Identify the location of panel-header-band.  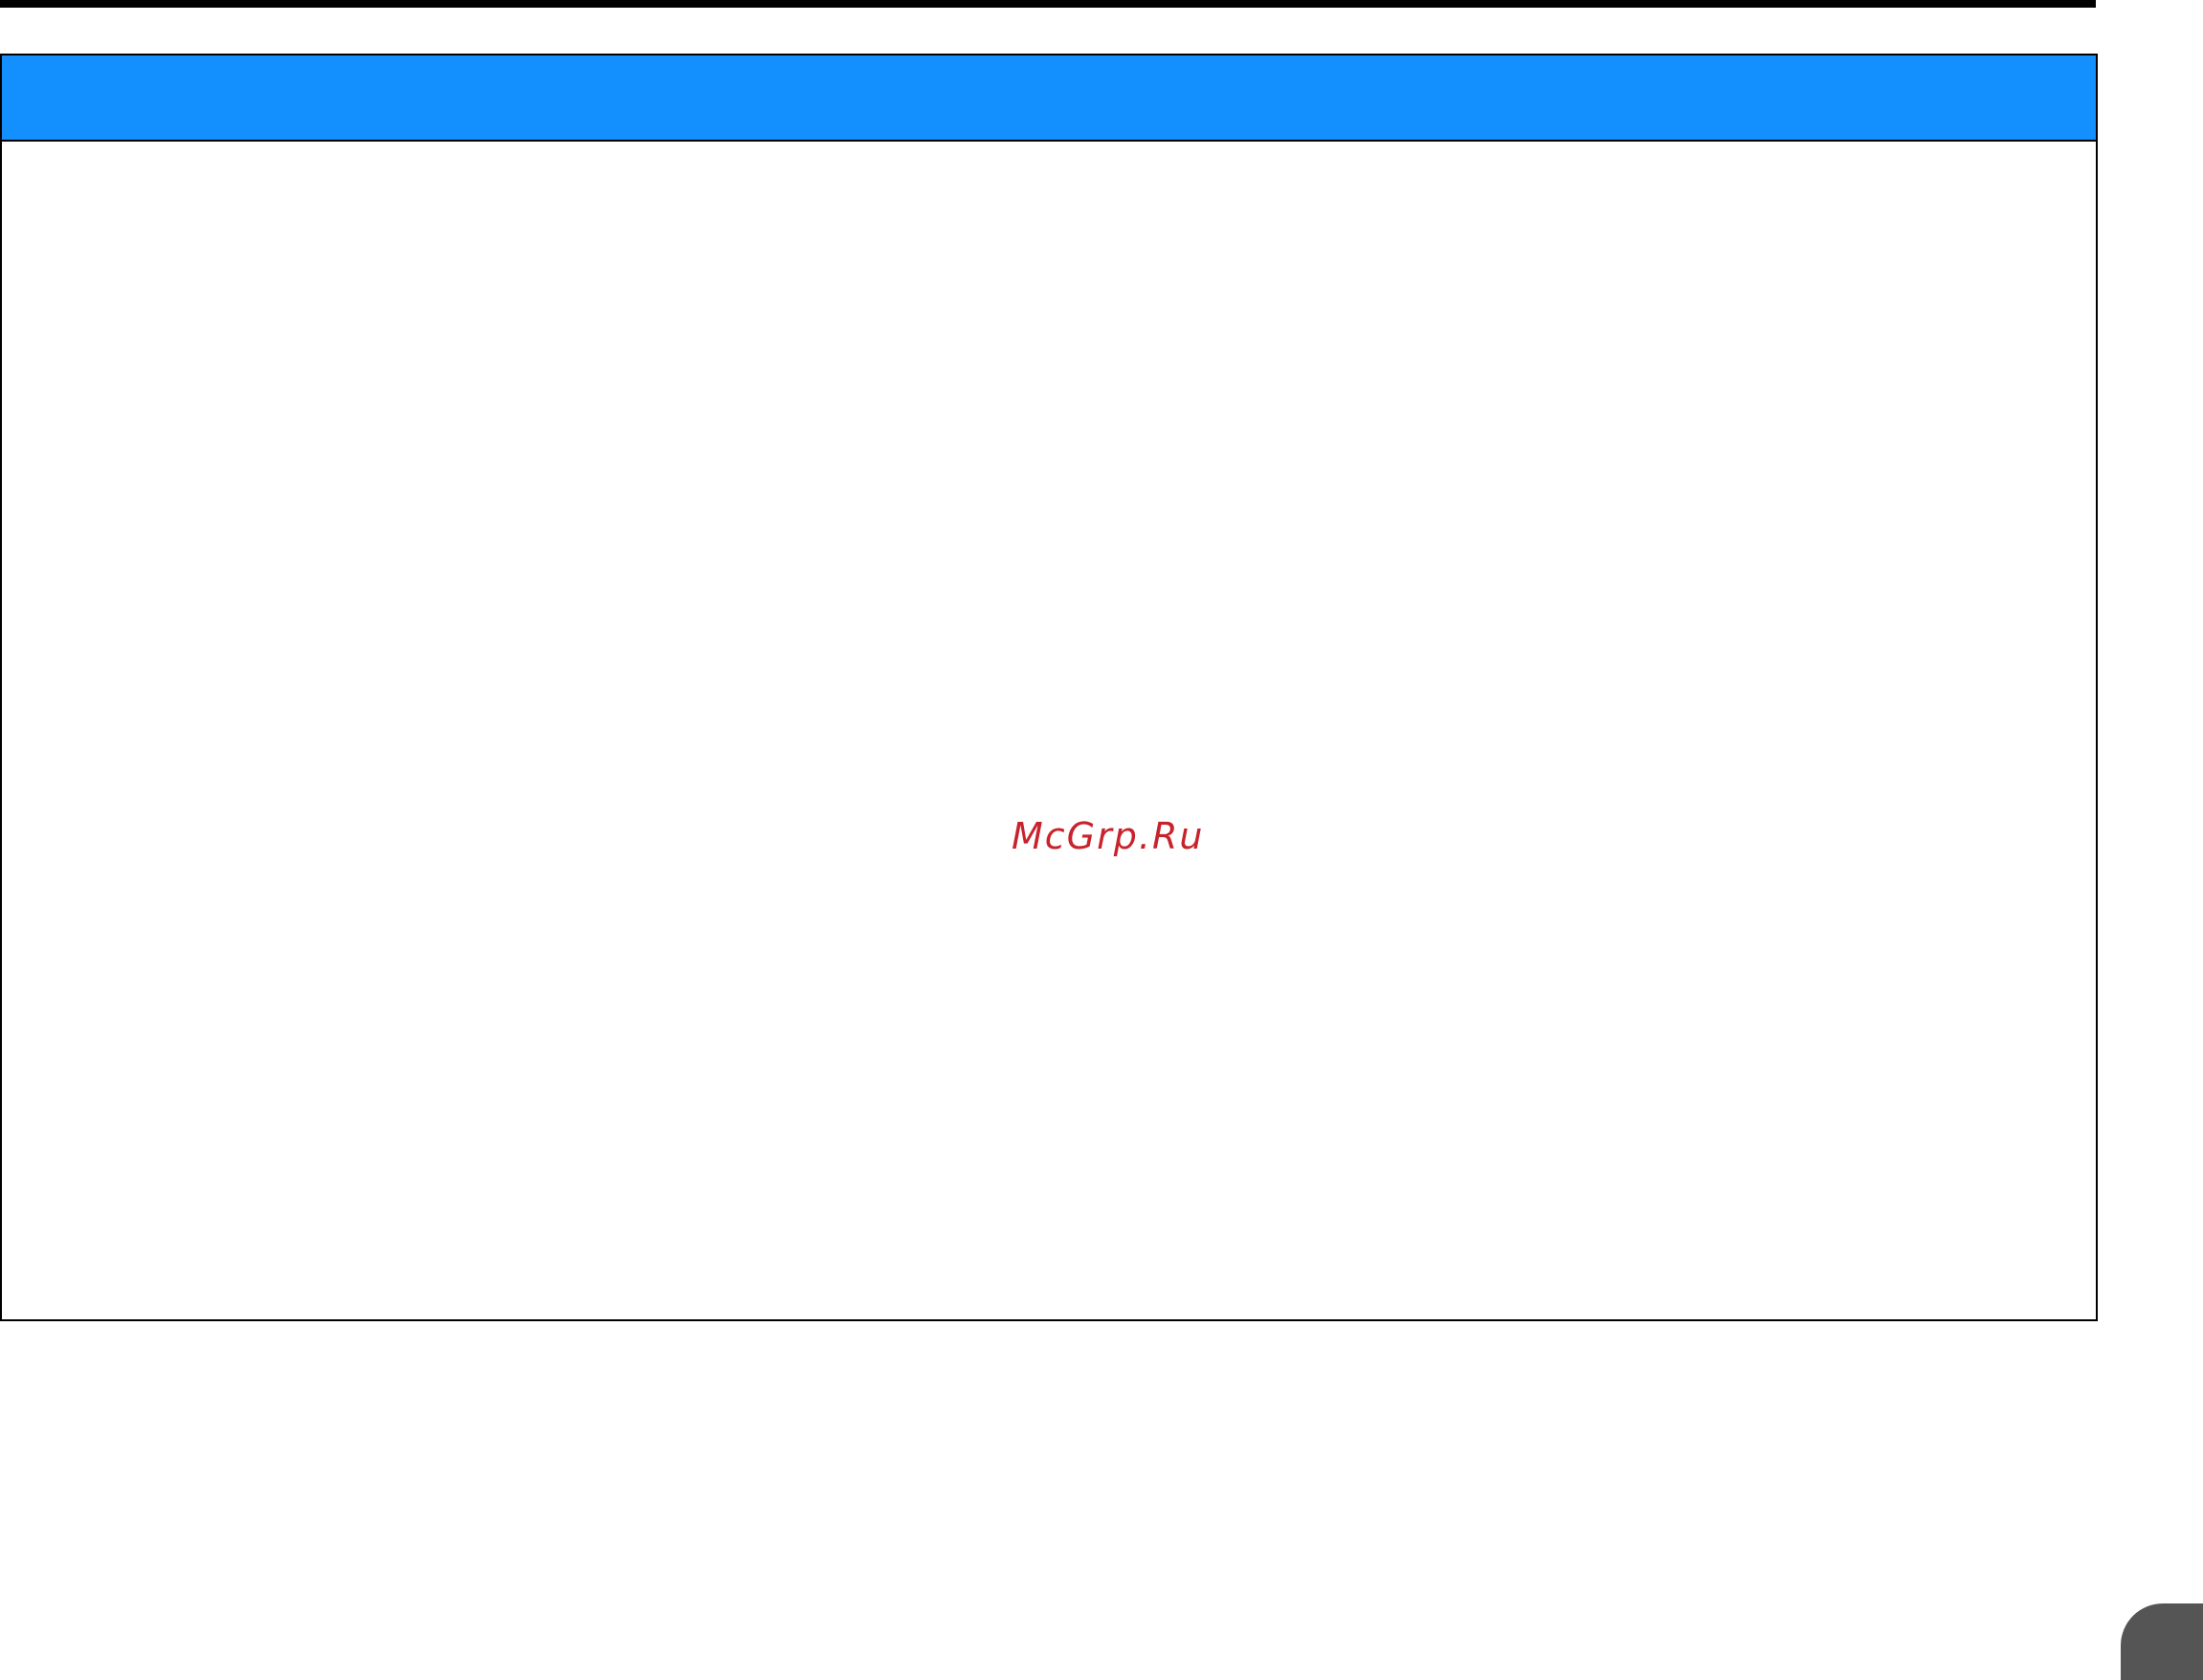
(1049, 98).